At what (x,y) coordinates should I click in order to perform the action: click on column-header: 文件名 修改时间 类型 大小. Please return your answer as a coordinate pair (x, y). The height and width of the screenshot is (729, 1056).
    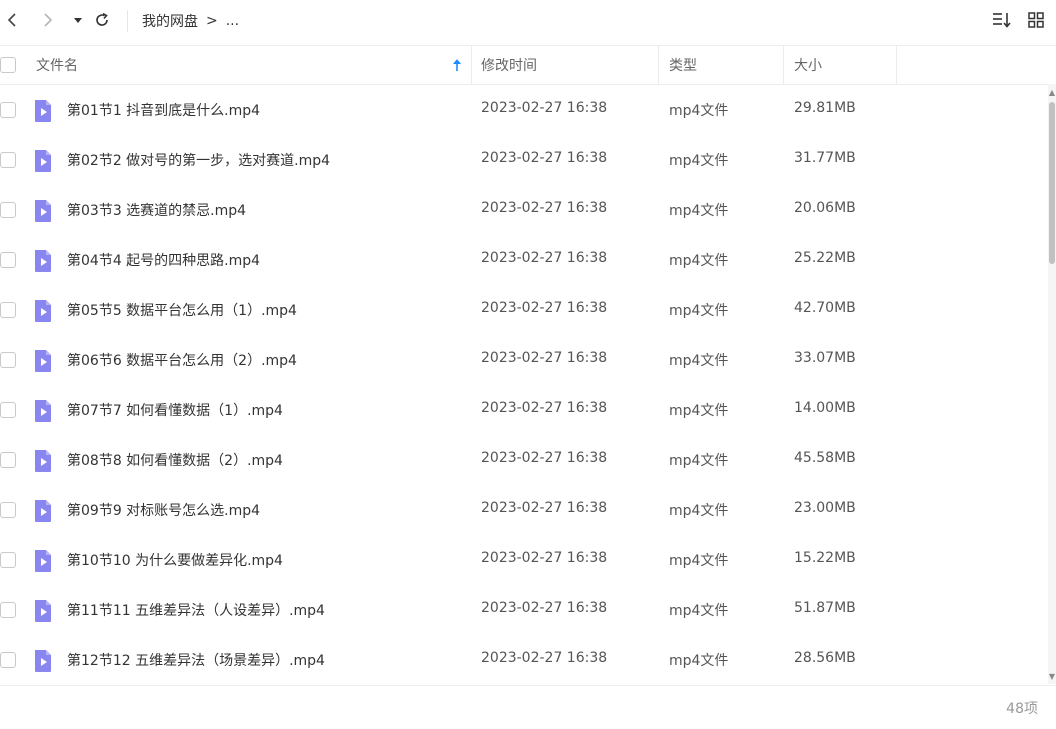
    Looking at the image, I should click on (528, 65).